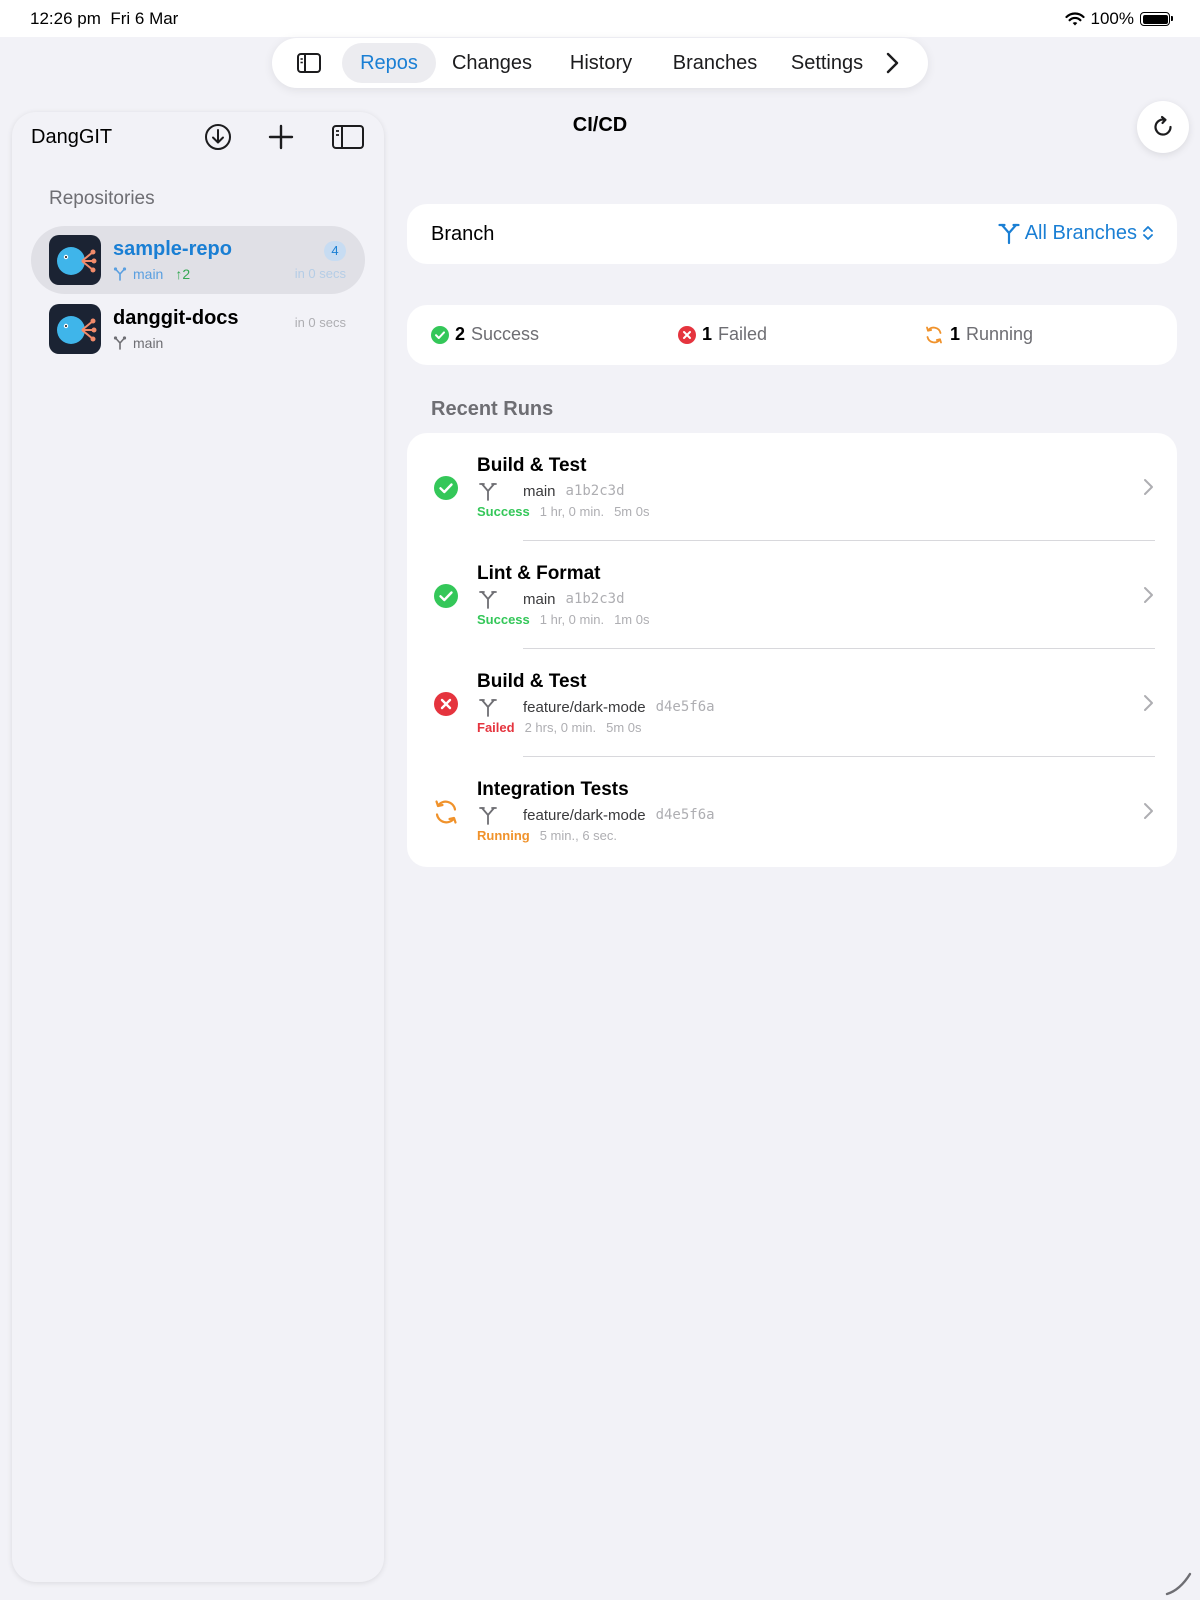 This screenshot has width=1200, height=1600. What do you see at coordinates (198, 329) in the screenshot?
I see `repo-row-danggit-docs: danggit-docs main in 0 secs` at bounding box center [198, 329].